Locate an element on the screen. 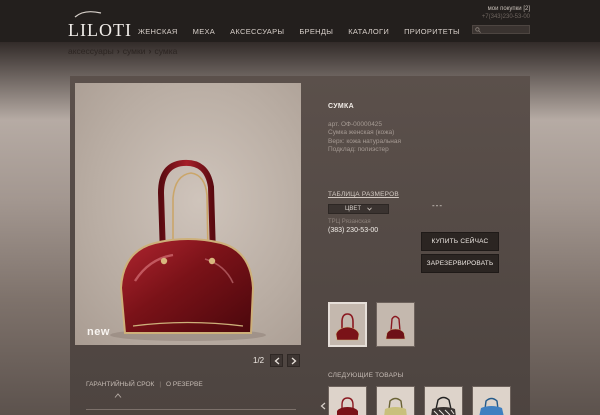 The height and width of the screenshot is (415, 600). header-utility: мои покупки [2] +7(343)230-53-00 is located at coordinates (506, 13).